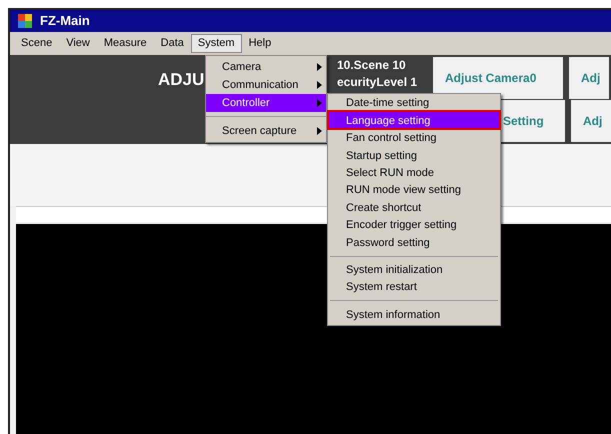  What do you see at coordinates (266, 67) in the screenshot?
I see `menu-option: Camera` at bounding box center [266, 67].